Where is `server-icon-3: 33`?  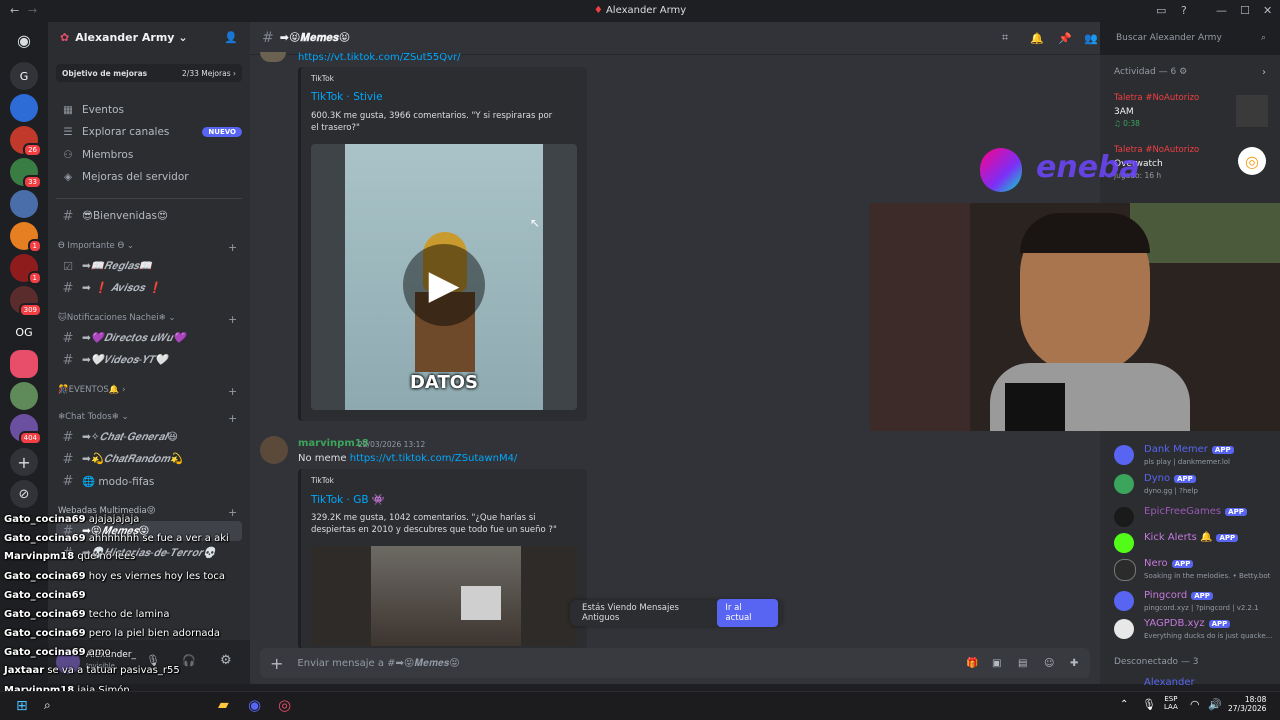 server-icon-3: 33 is located at coordinates (26, 173).